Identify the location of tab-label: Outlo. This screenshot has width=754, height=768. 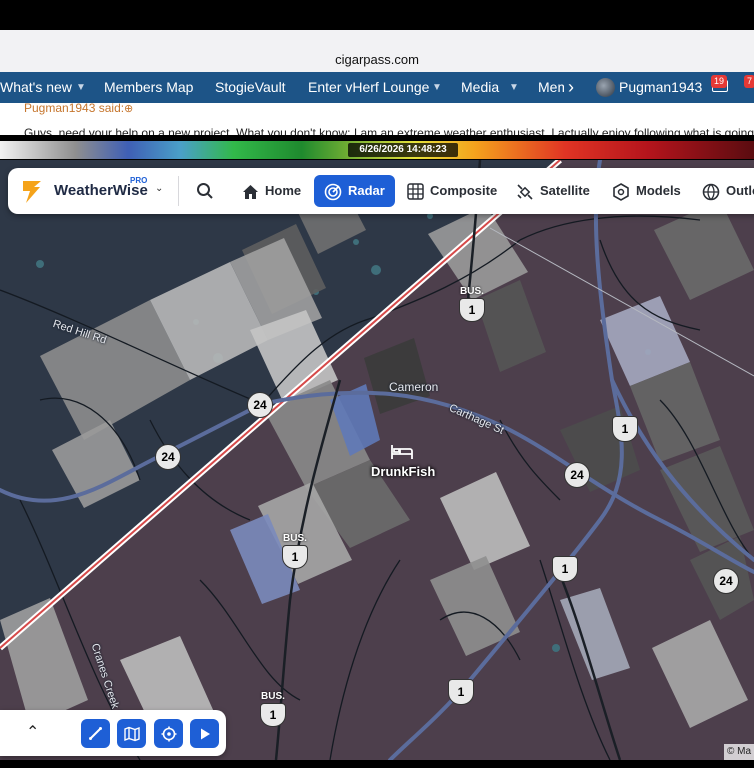
(740, 190).